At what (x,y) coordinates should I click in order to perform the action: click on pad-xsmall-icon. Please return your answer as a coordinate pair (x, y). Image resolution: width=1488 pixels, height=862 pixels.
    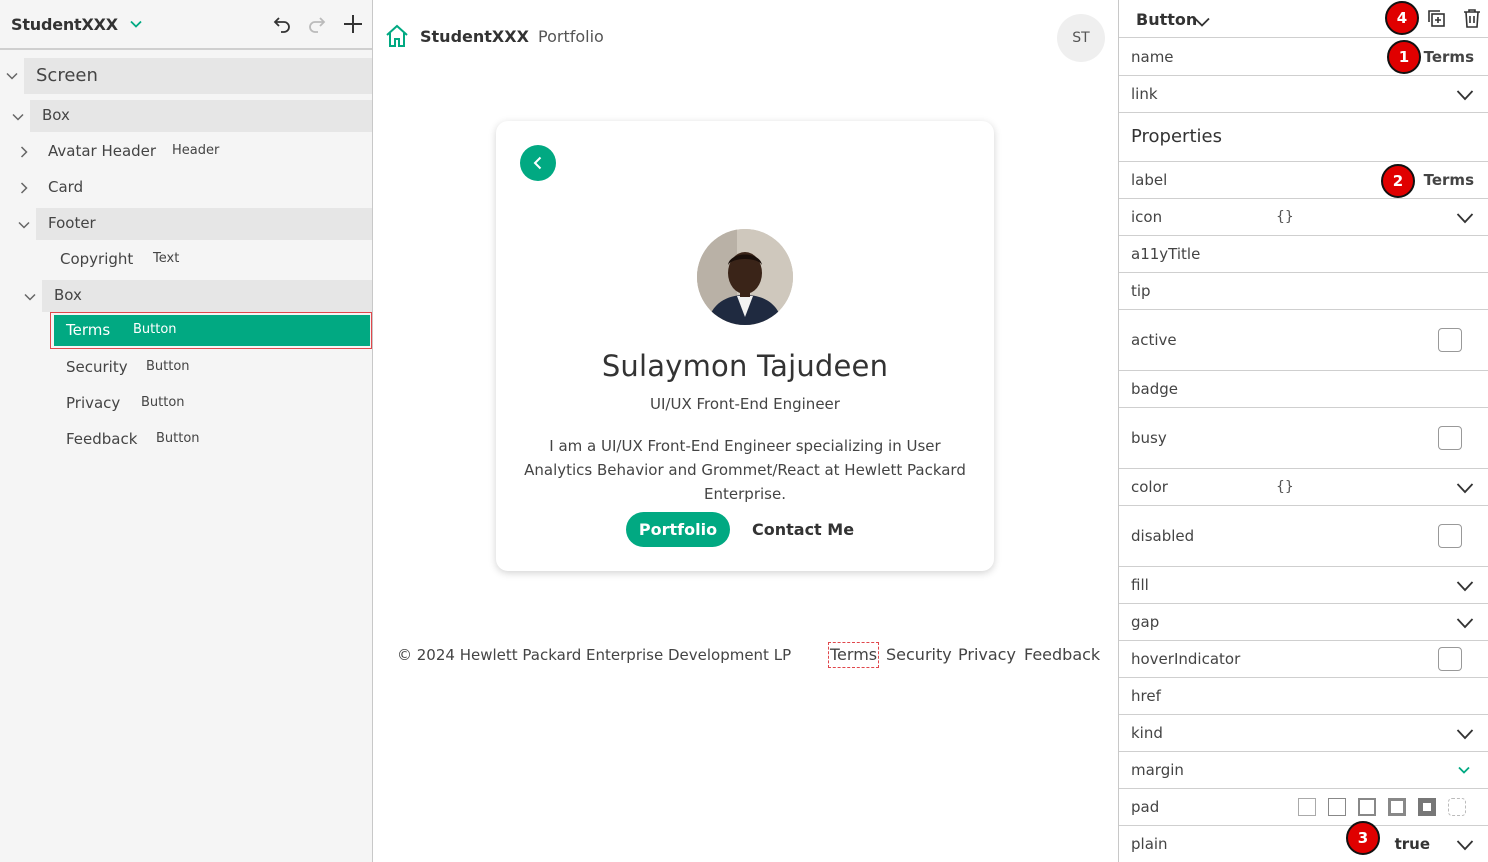
    Looking at the image, I should click on (1337, 807).